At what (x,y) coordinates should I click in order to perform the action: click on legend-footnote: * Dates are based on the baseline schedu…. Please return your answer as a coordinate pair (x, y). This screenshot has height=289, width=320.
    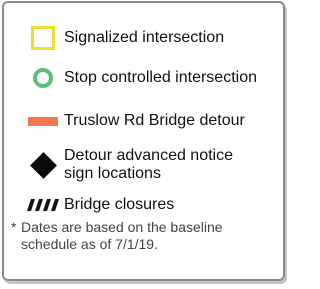
    Looking at the image, I should click on (146, 236).